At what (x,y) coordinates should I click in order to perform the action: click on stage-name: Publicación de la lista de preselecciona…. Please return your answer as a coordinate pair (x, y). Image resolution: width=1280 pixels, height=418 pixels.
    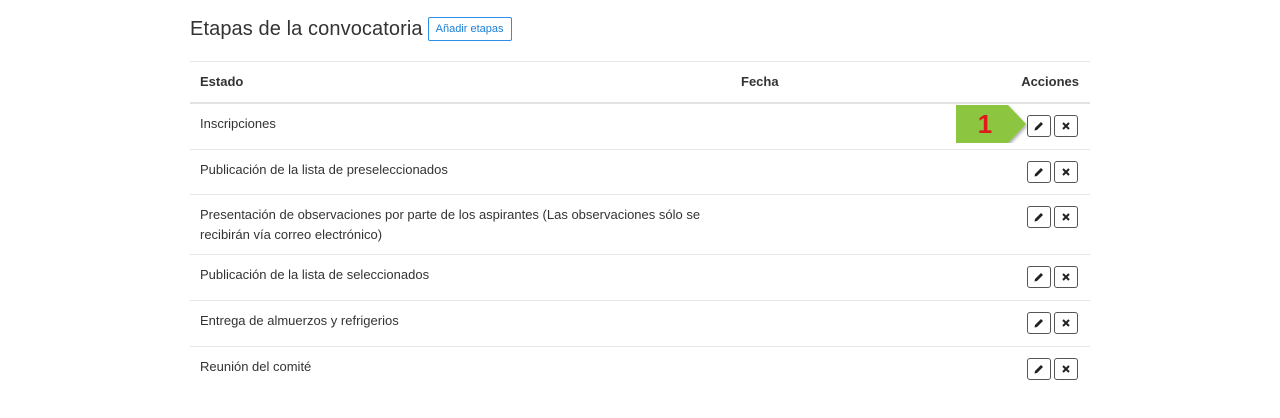
    Looking at the image, I should click on (324, 169).